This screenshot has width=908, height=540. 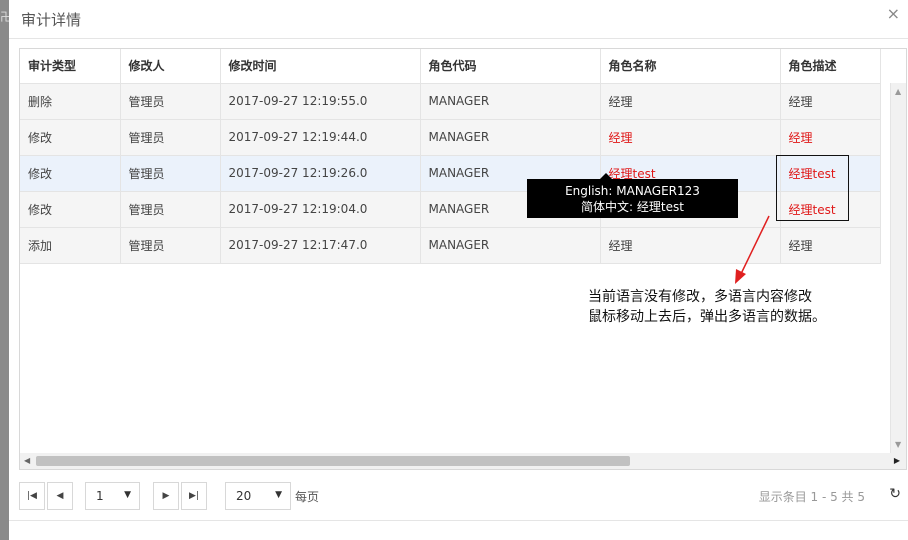 I want to click on annotation-note: 当前语言没有修改，多语言内容修改 鼠标移动上去后，弹出多语言的数据。, so click(x=707, y=307).